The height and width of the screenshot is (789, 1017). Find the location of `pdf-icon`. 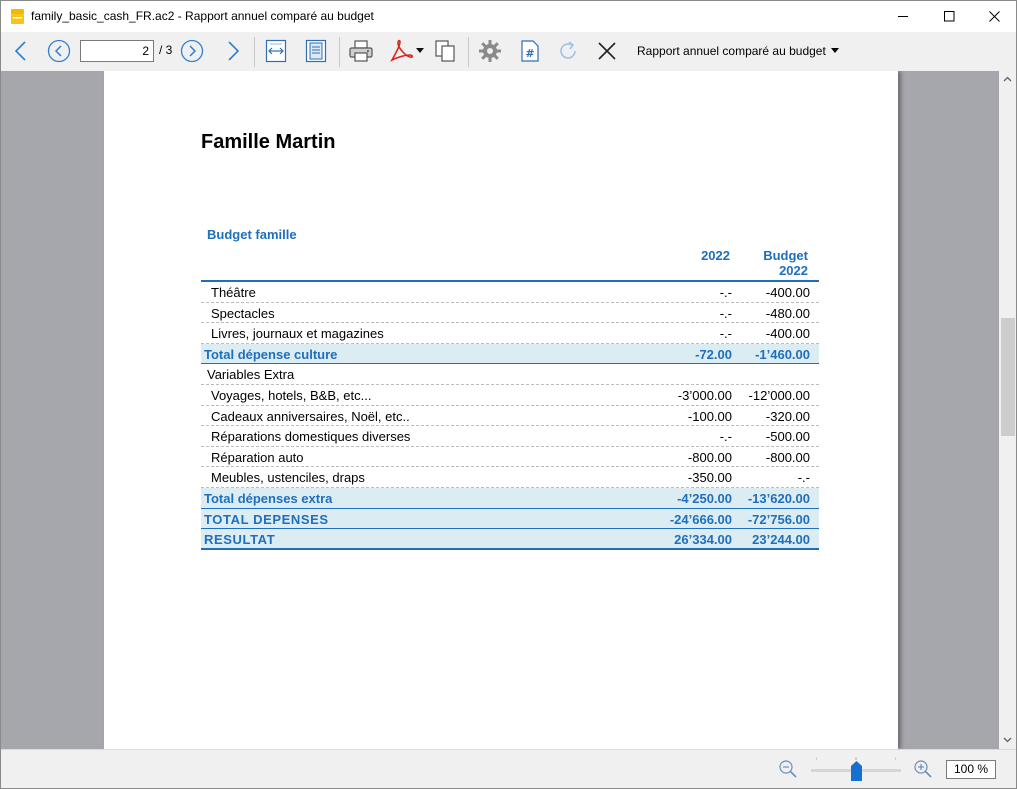

pdf-icon is located at coordinates (406, 50).